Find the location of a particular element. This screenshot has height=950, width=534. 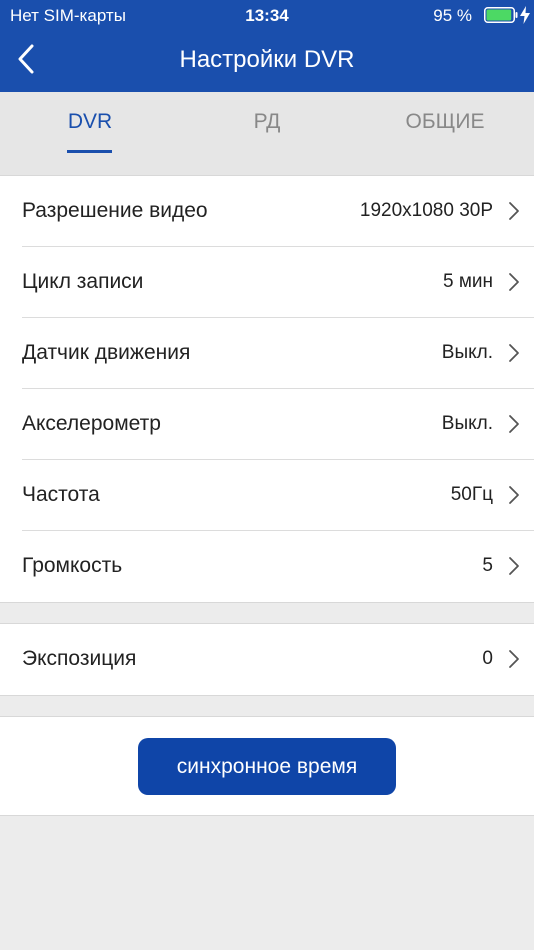

sync-button-area: синхронное время is located at coordinates (267, 766).